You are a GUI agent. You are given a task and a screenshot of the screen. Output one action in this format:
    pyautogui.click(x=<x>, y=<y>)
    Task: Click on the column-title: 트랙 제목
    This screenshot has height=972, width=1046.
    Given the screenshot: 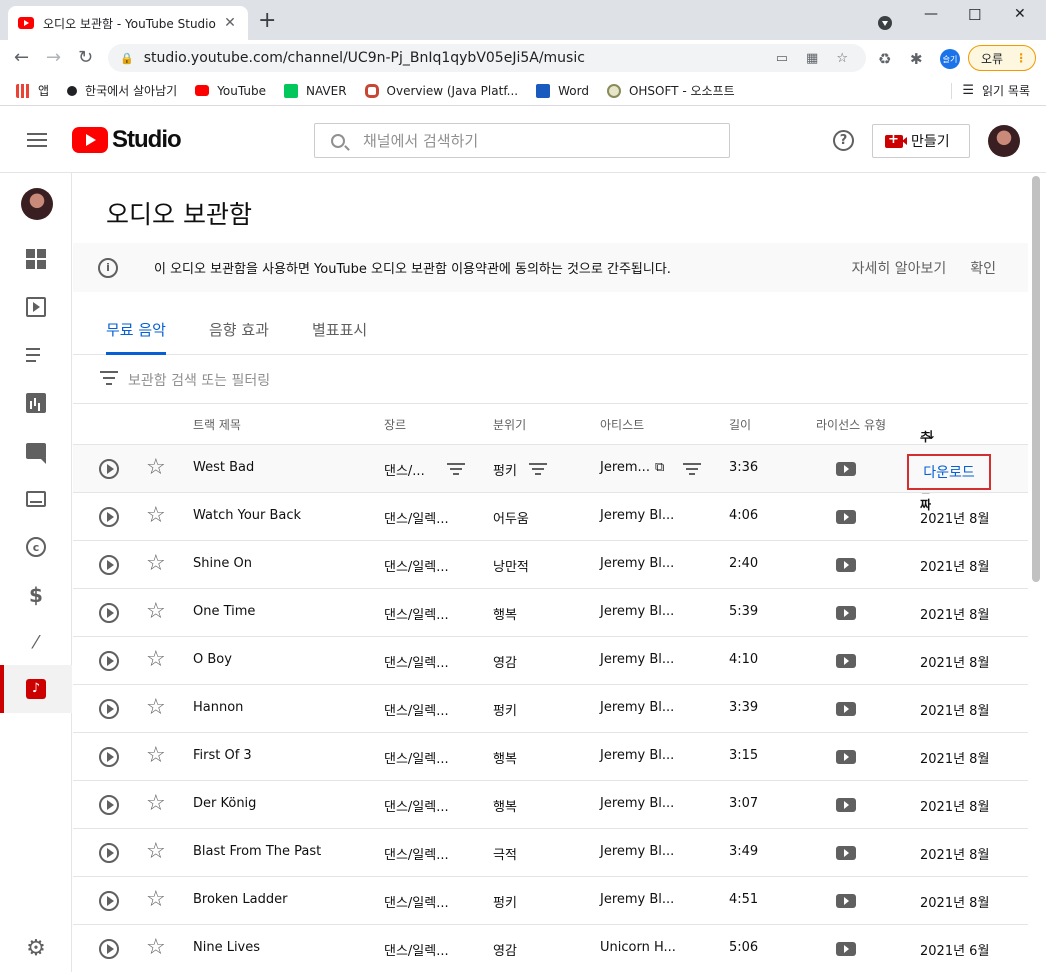 What is the action you would take?
    pyautogui.click(x=217, y=424)
    